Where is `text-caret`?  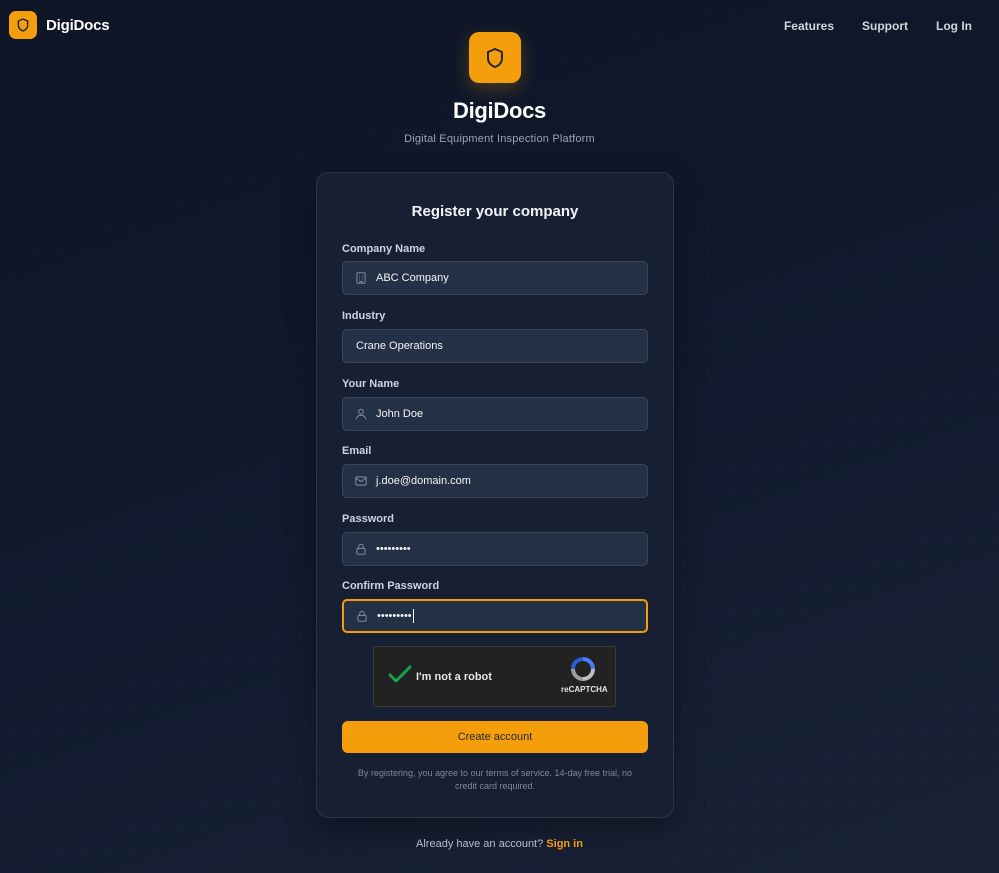
text-caret is located at coordinates (413, 616).